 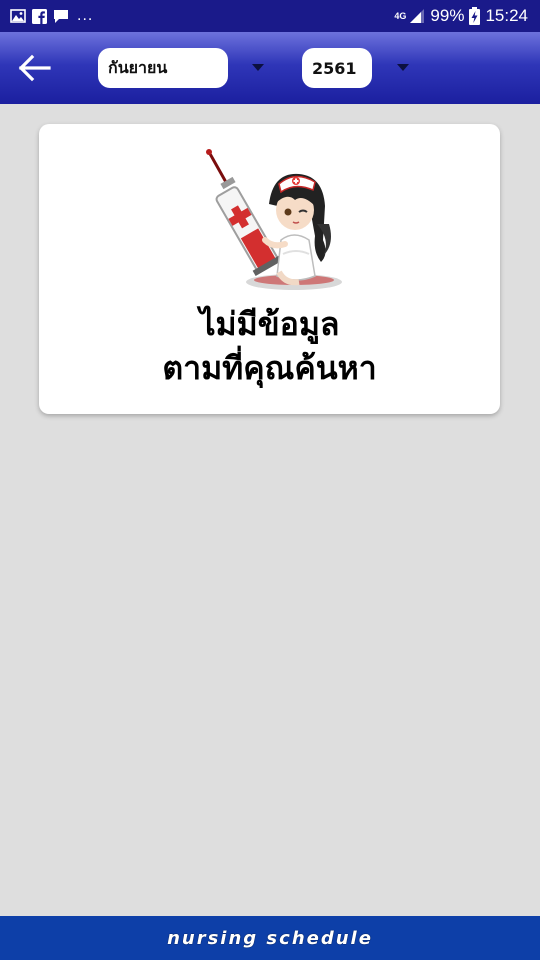 I want to click on image-icon, so click(x=18, y=16).